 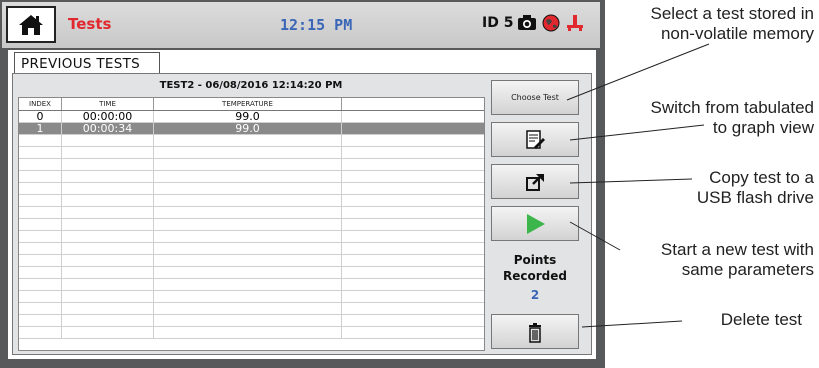 I want to click on points-label: Points, so click(x=535, y=260).